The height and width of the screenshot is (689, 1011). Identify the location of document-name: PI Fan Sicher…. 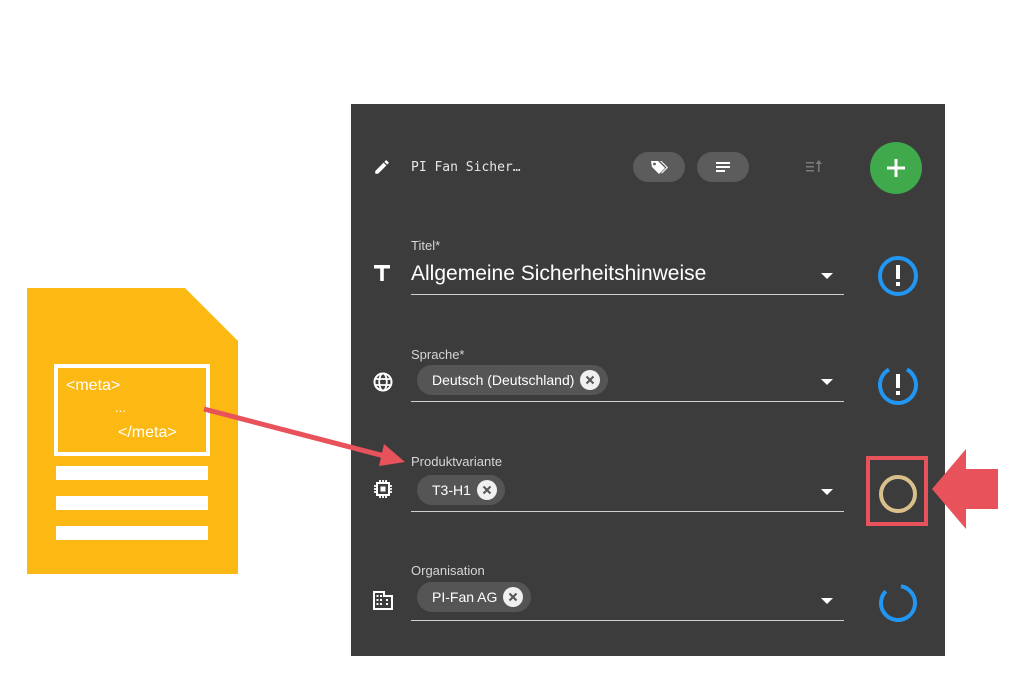
(466, 167).